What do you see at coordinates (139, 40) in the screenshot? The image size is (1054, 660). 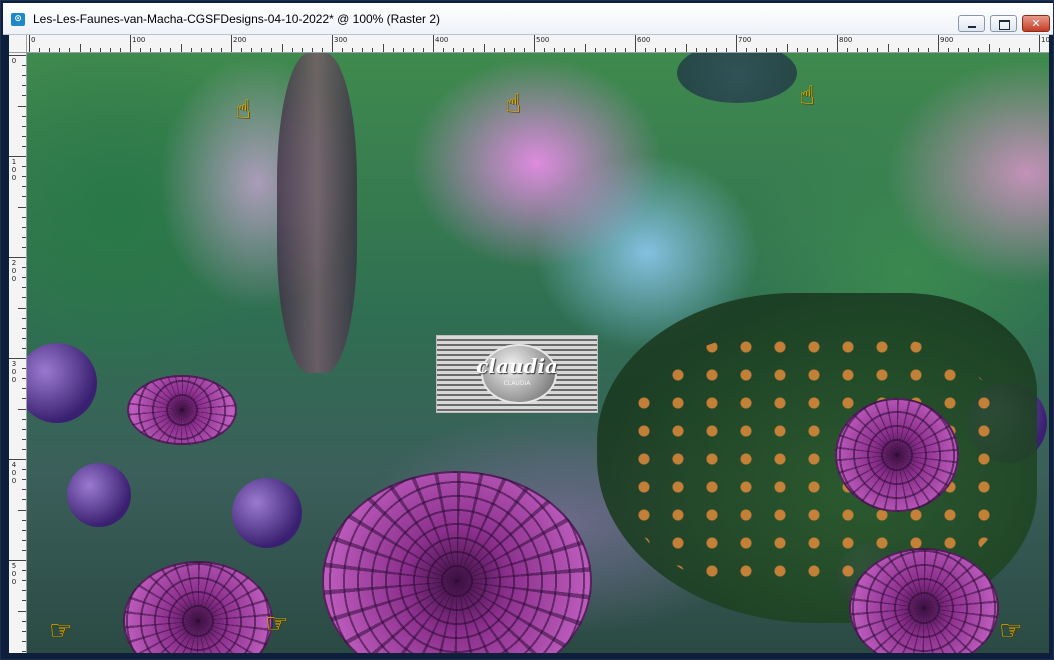 I see `ruler-label: 100` at bounding box center [139, 40].